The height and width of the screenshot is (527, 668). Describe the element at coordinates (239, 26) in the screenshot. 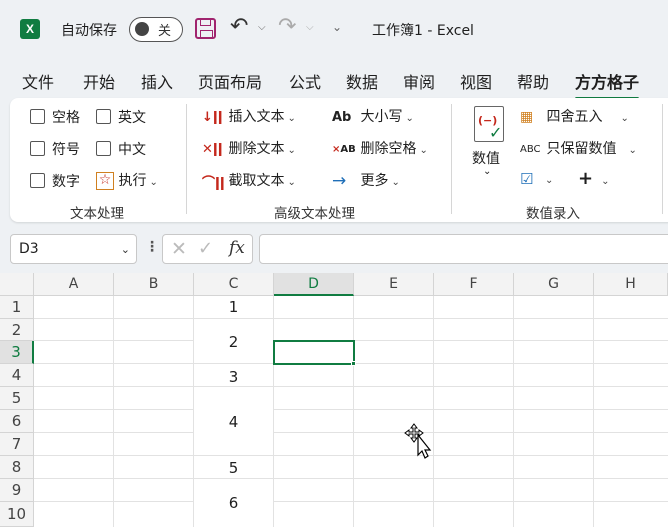

I see `undo-icon: ↶` at that location.